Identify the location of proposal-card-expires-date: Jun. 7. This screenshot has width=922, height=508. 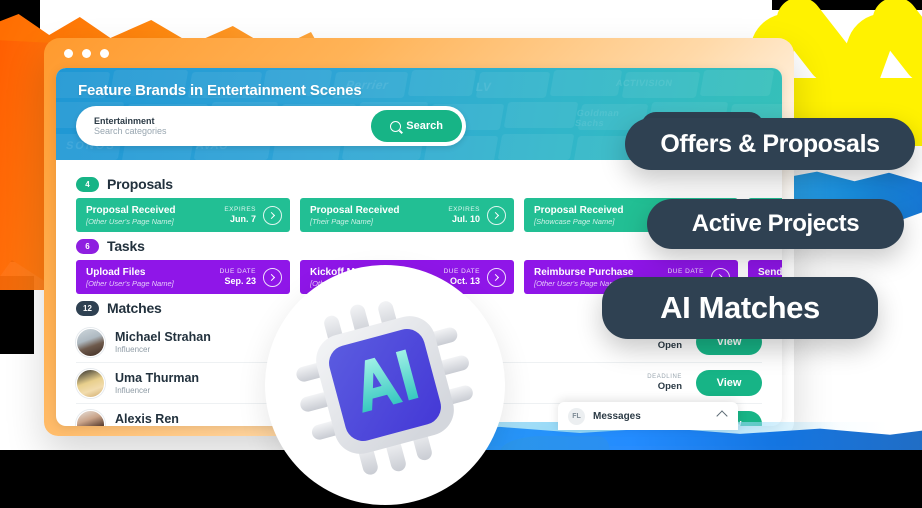
(242, 218).